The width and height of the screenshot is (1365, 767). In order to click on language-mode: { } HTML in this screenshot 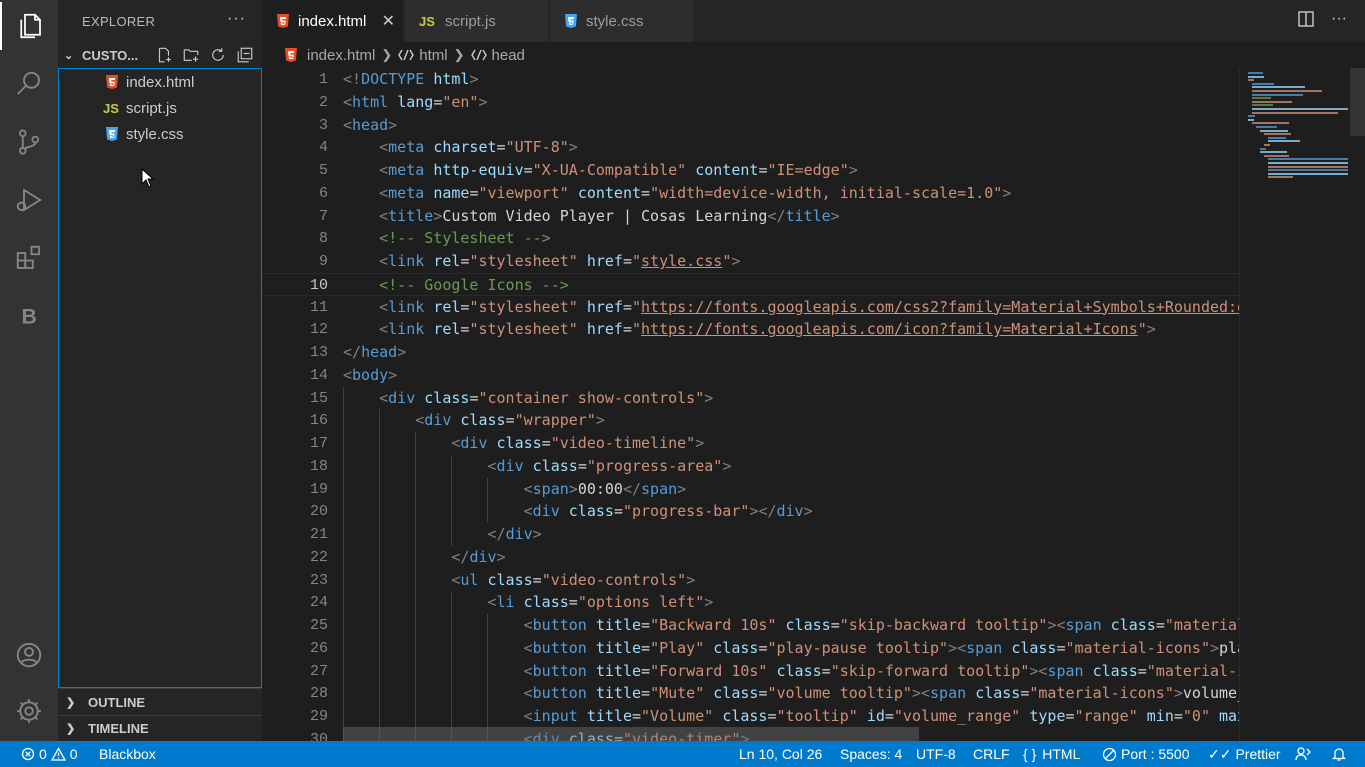, I will do `click(1051, 754)`.